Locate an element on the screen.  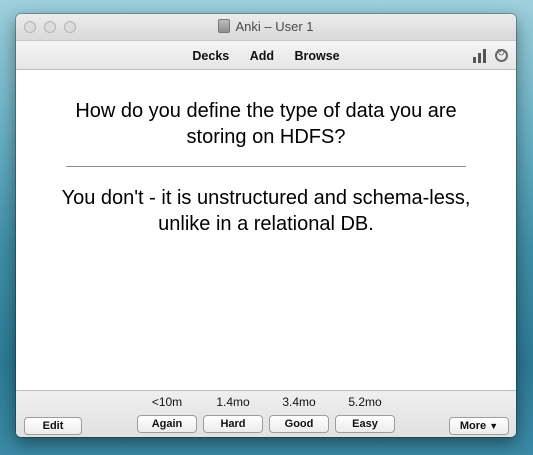
toolbar-icons is located at coordinates (490, 56).